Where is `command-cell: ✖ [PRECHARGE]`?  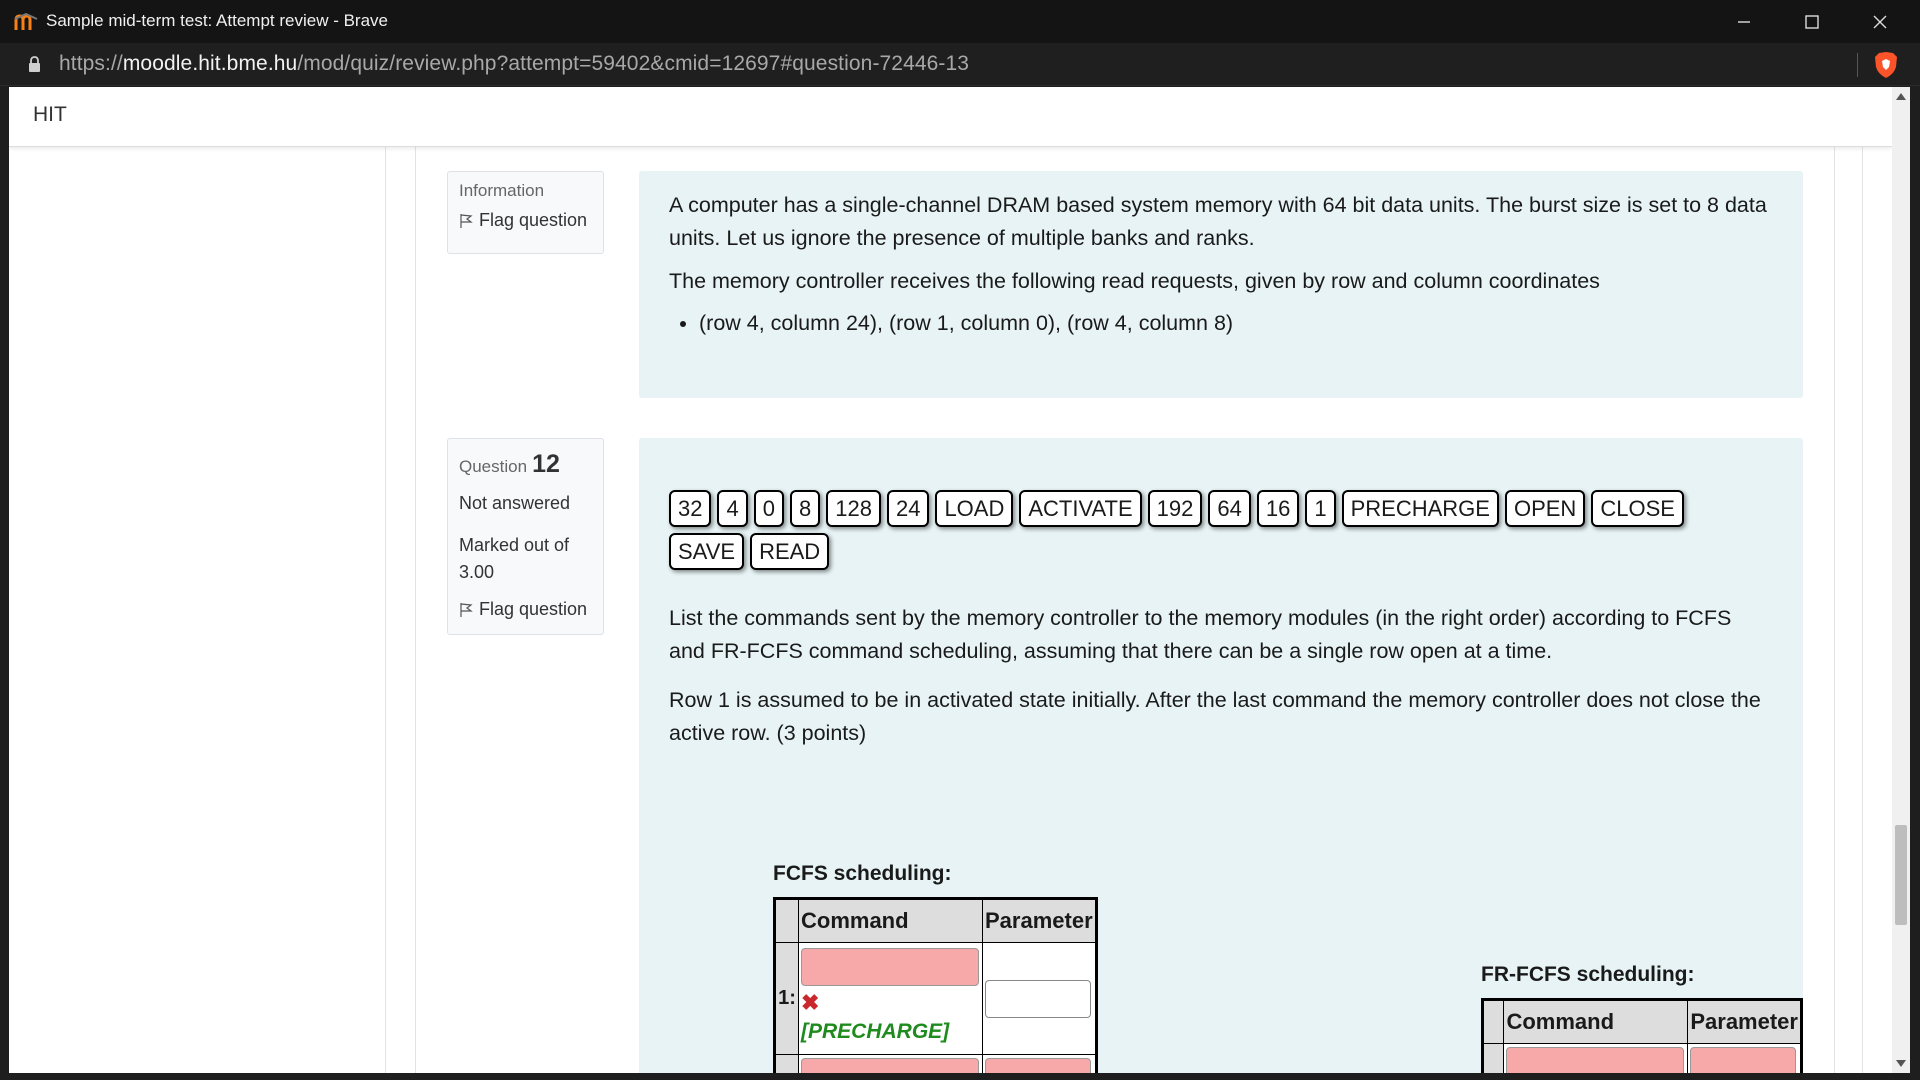
command-cell: ✖ [PRECHARGE] is located at coordinates (890, 999).